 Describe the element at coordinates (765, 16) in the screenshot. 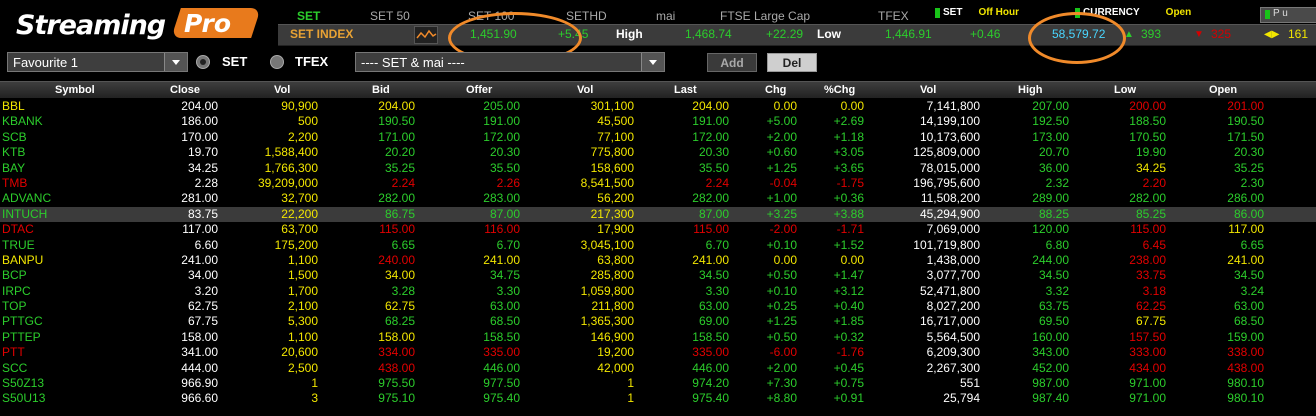

I see `tab-ftse-large-cap: FTSE Large Cap` at that location.